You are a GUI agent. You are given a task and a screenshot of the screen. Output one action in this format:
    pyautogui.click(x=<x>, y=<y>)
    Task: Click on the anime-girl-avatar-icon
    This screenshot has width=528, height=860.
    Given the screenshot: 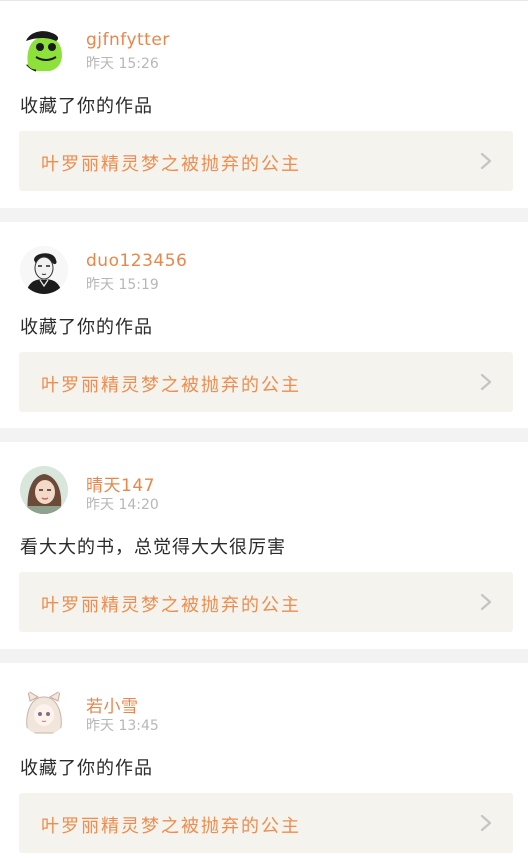 What is the action you would take?
    pyautogui.click(x=44, y=711)
    